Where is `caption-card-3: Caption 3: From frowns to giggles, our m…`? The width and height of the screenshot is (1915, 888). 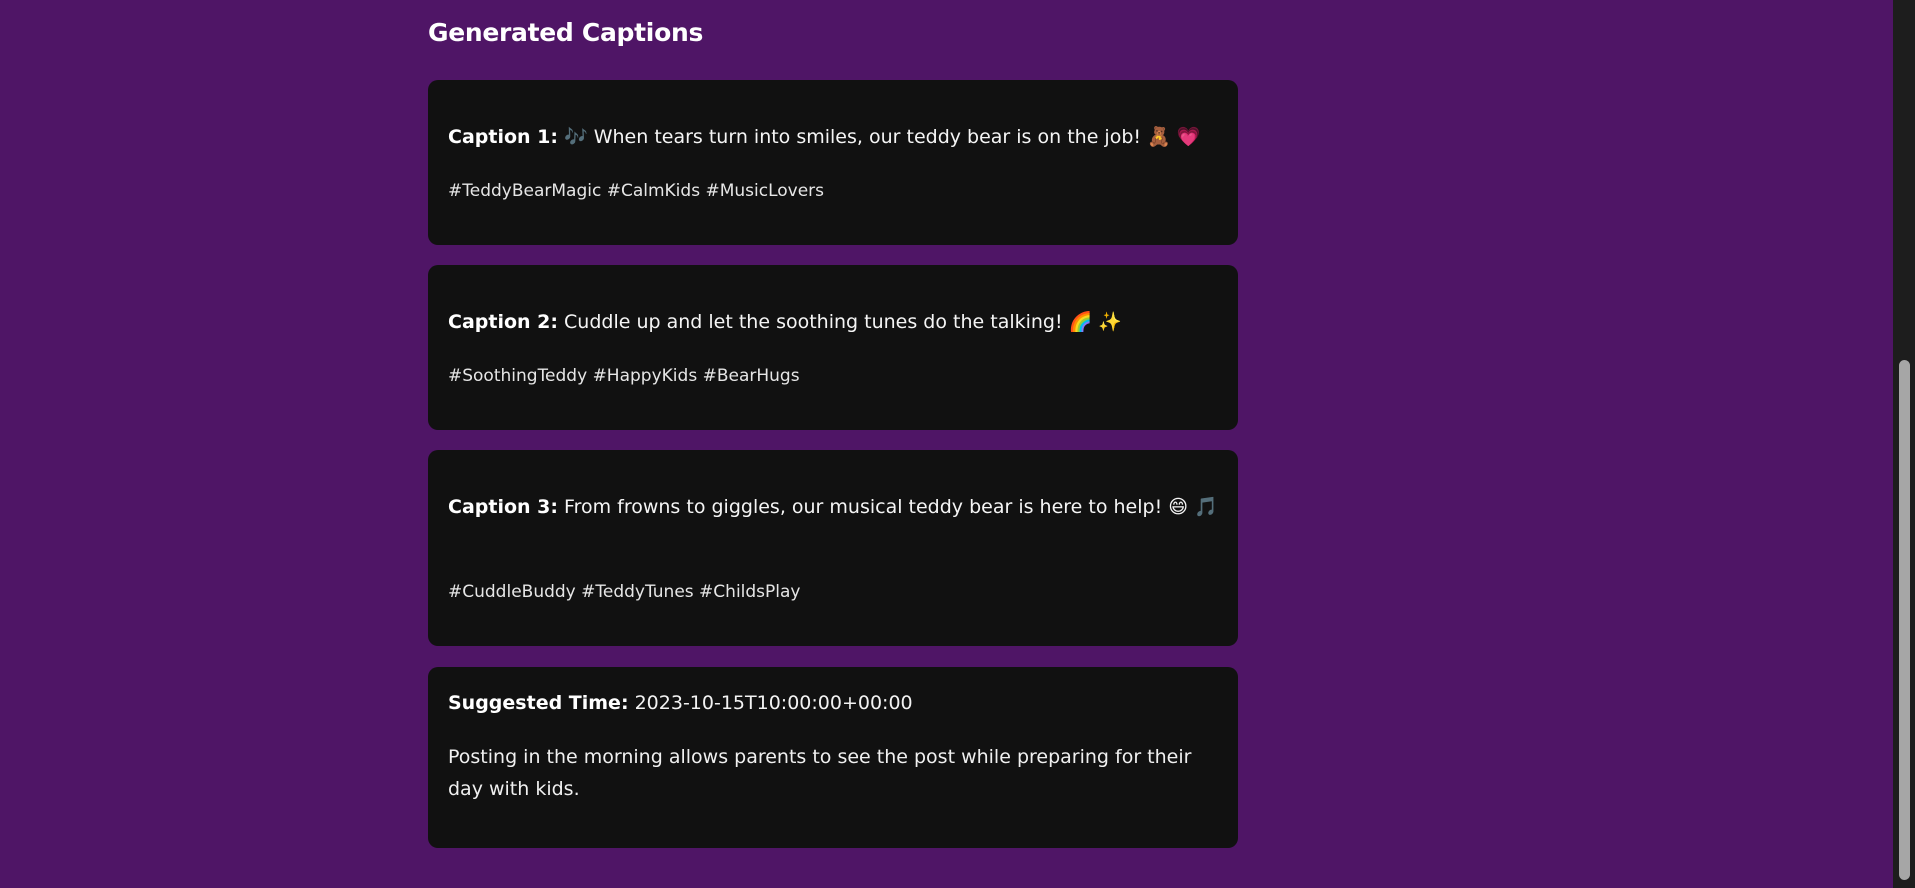
caption-card-3: Caption 3: From frowns to giggles, our m… is located at coordinates (833, 548).